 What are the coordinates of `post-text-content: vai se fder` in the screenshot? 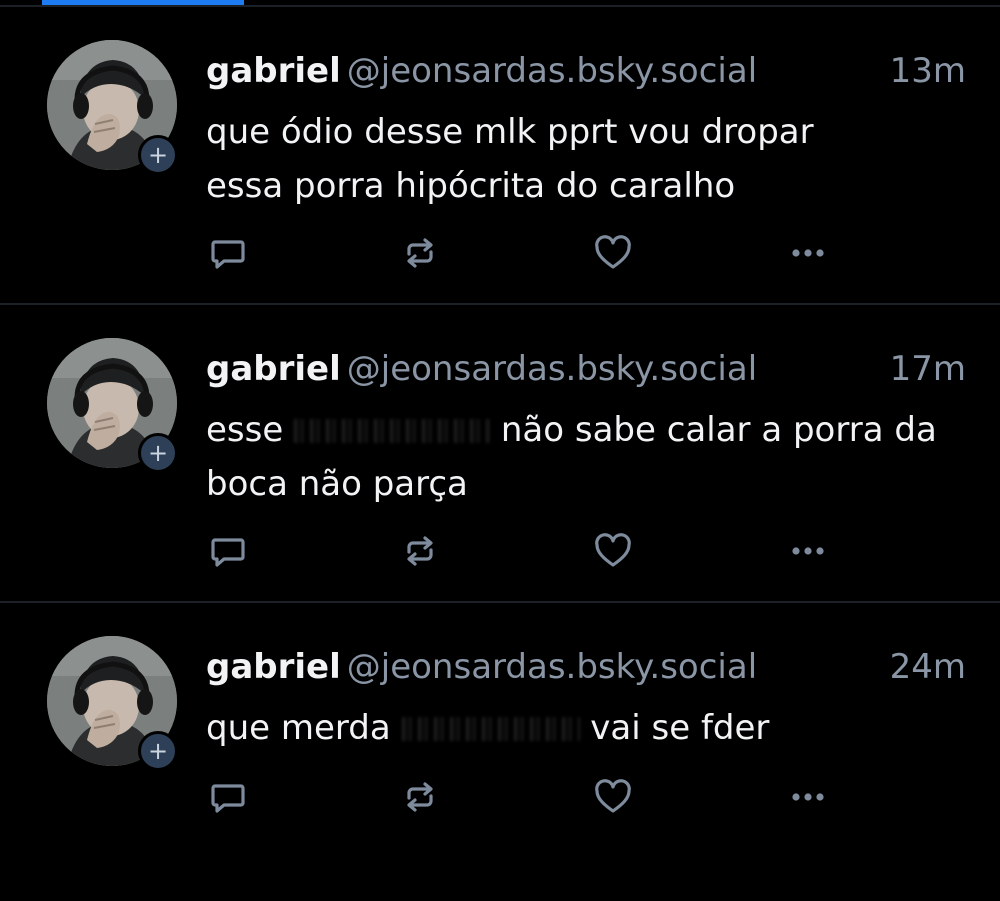 It's located at (674, 728).